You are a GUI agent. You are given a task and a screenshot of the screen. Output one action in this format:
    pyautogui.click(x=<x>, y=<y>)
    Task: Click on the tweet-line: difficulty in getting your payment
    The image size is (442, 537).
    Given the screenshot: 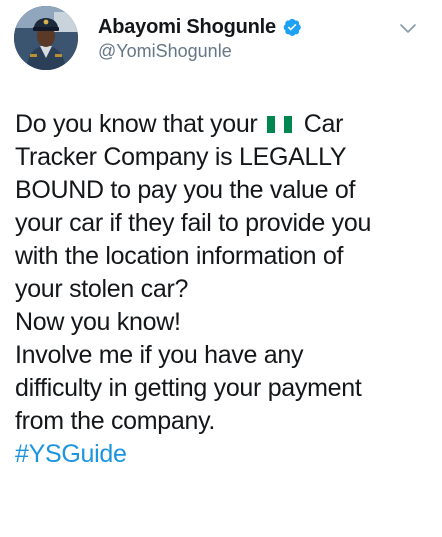 What is the action you would take?
    pyautogui.click(x=188, y=388)
    